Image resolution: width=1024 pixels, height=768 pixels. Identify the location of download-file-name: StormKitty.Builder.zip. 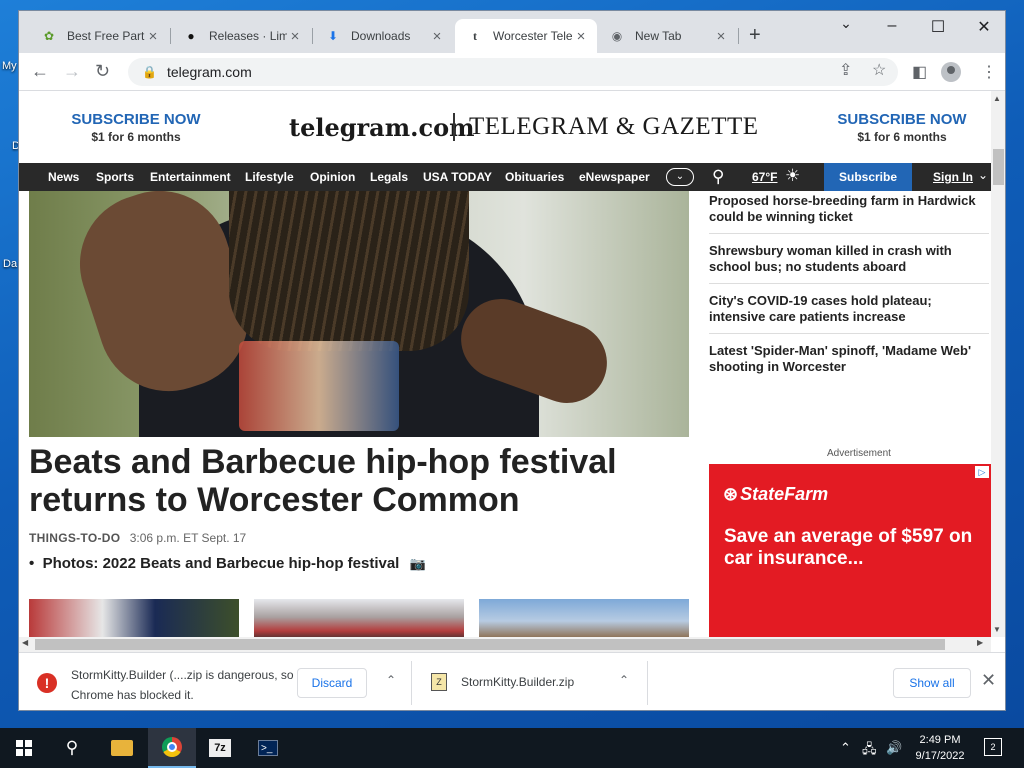
(517, 682).